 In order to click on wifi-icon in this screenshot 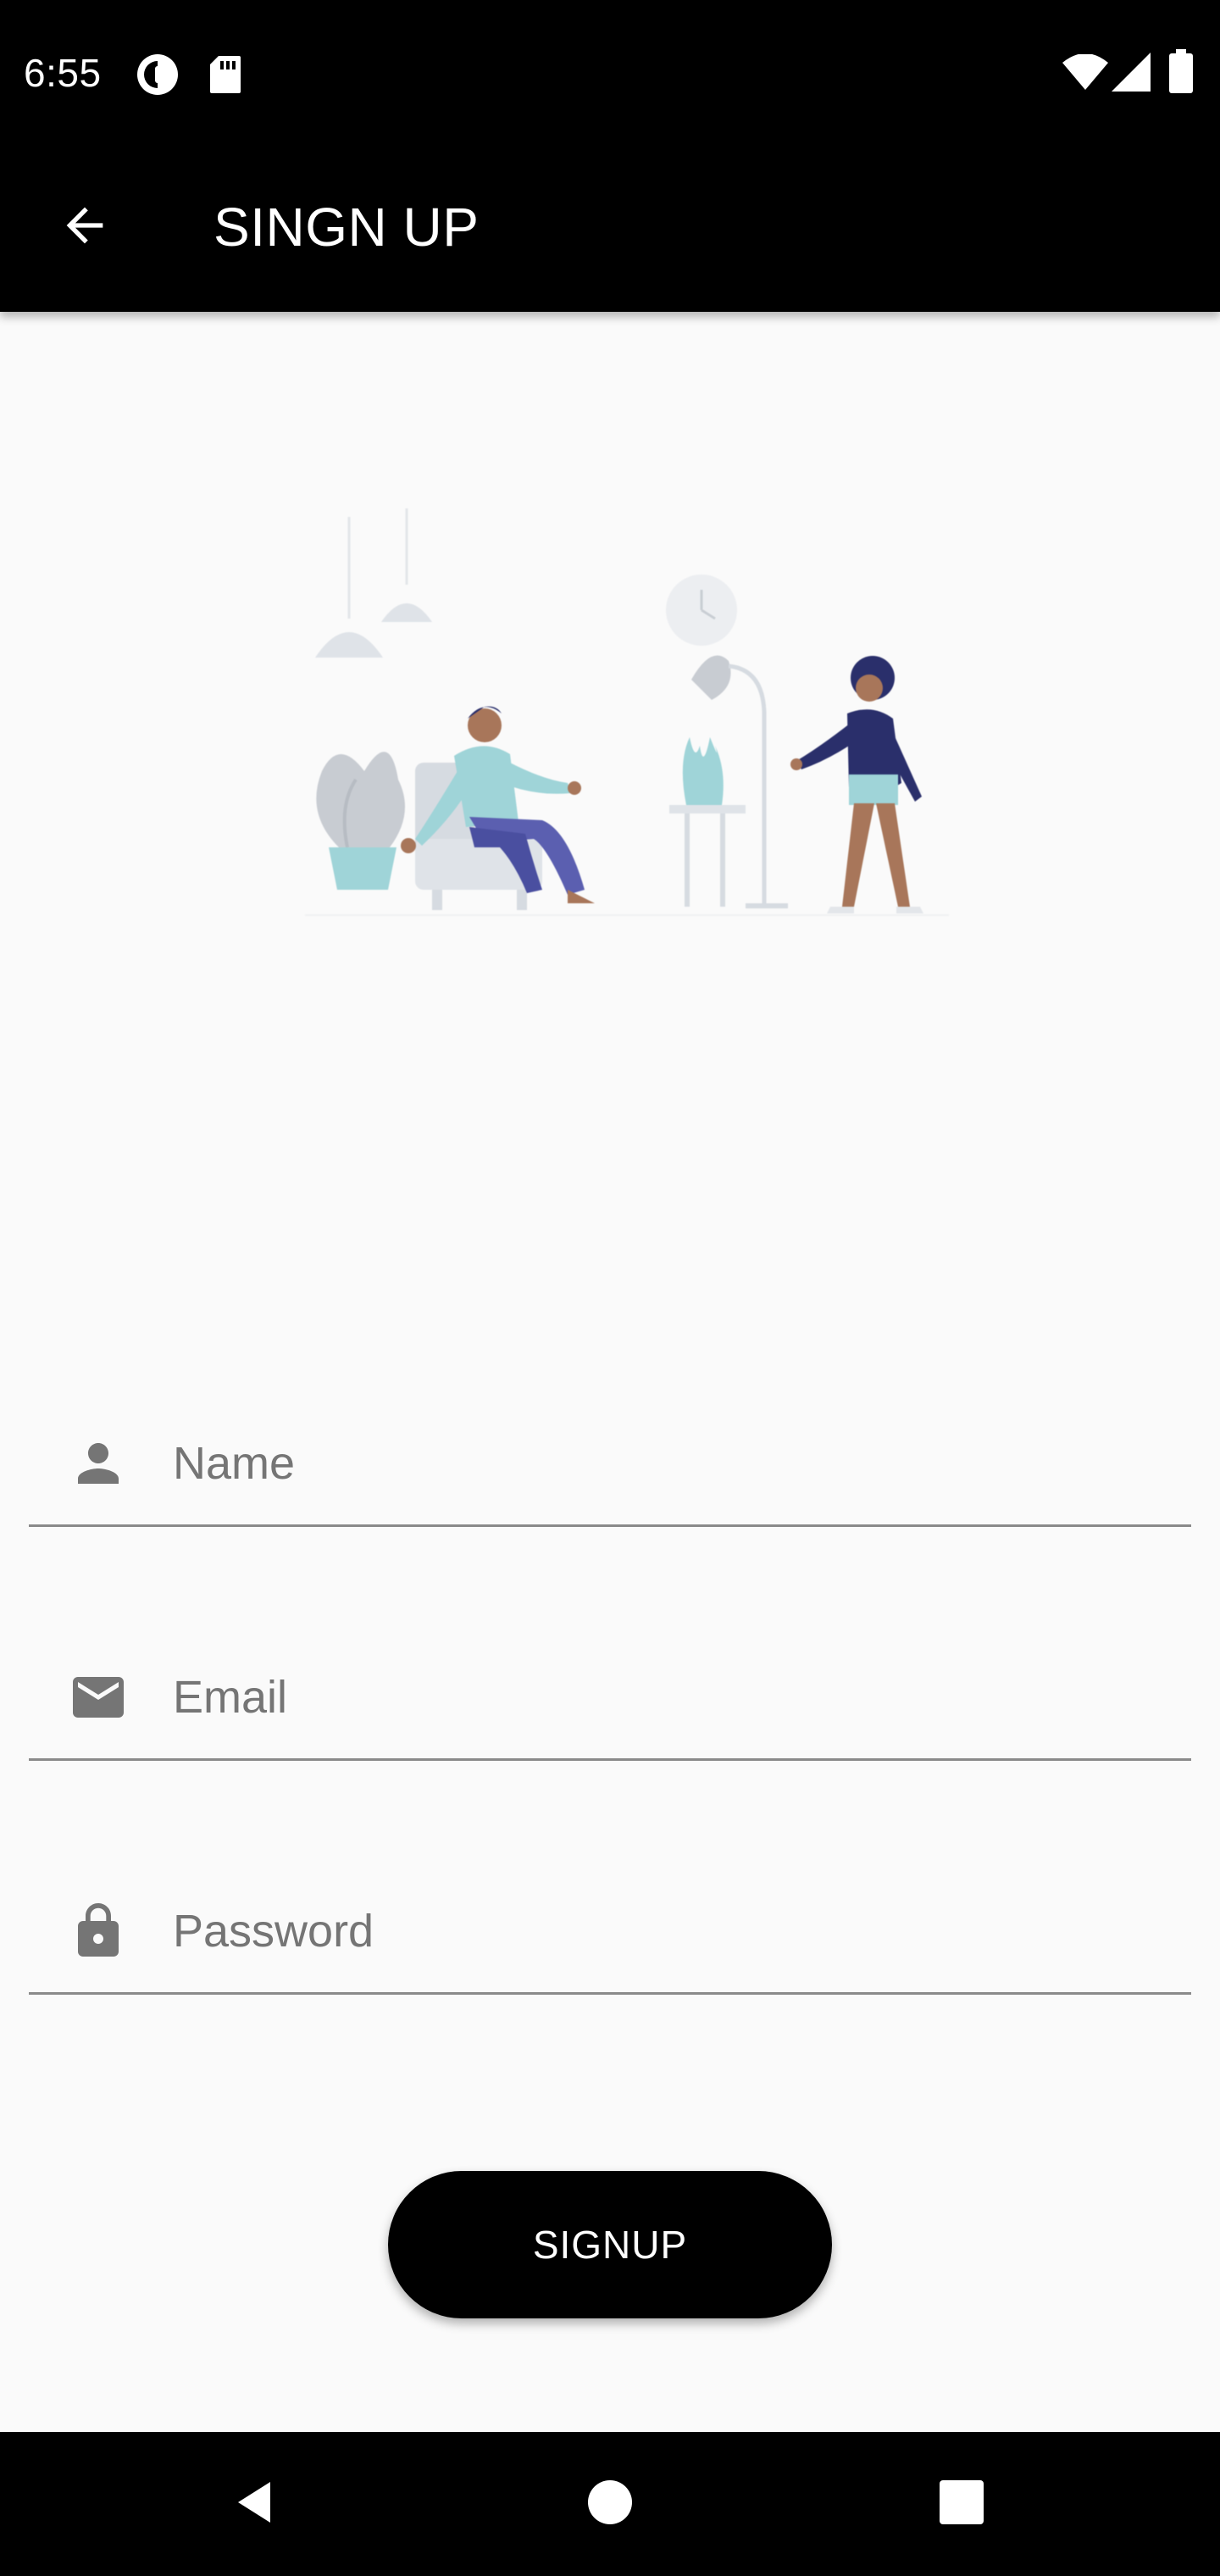, I will do `click(1085, 71)`.